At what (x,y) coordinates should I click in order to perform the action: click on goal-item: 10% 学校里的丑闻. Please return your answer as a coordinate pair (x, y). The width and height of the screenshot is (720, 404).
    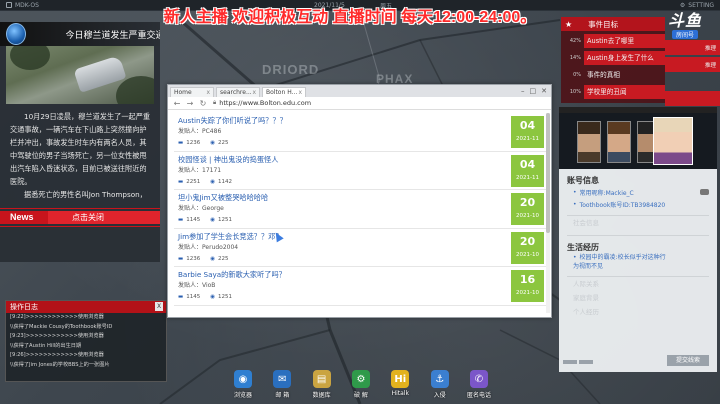
    Looking at the image, I should click on (613, 91).